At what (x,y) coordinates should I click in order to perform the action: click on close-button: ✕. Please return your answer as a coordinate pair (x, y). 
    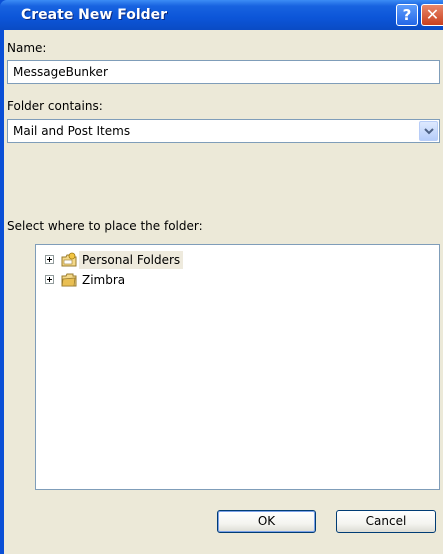
    Looking at the image, I should click on (432, 15).